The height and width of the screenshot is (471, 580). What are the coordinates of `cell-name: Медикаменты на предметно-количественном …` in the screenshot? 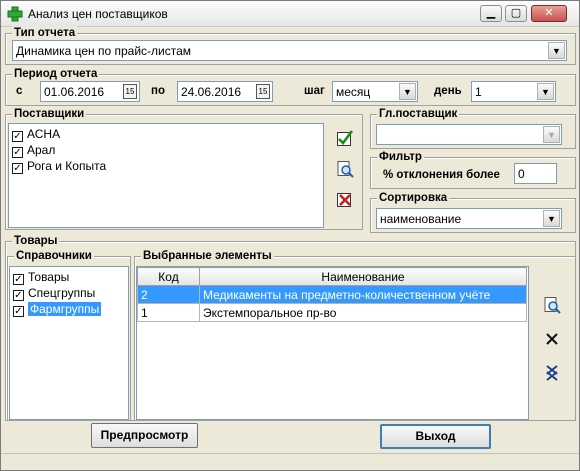 It's located at (363, 294).